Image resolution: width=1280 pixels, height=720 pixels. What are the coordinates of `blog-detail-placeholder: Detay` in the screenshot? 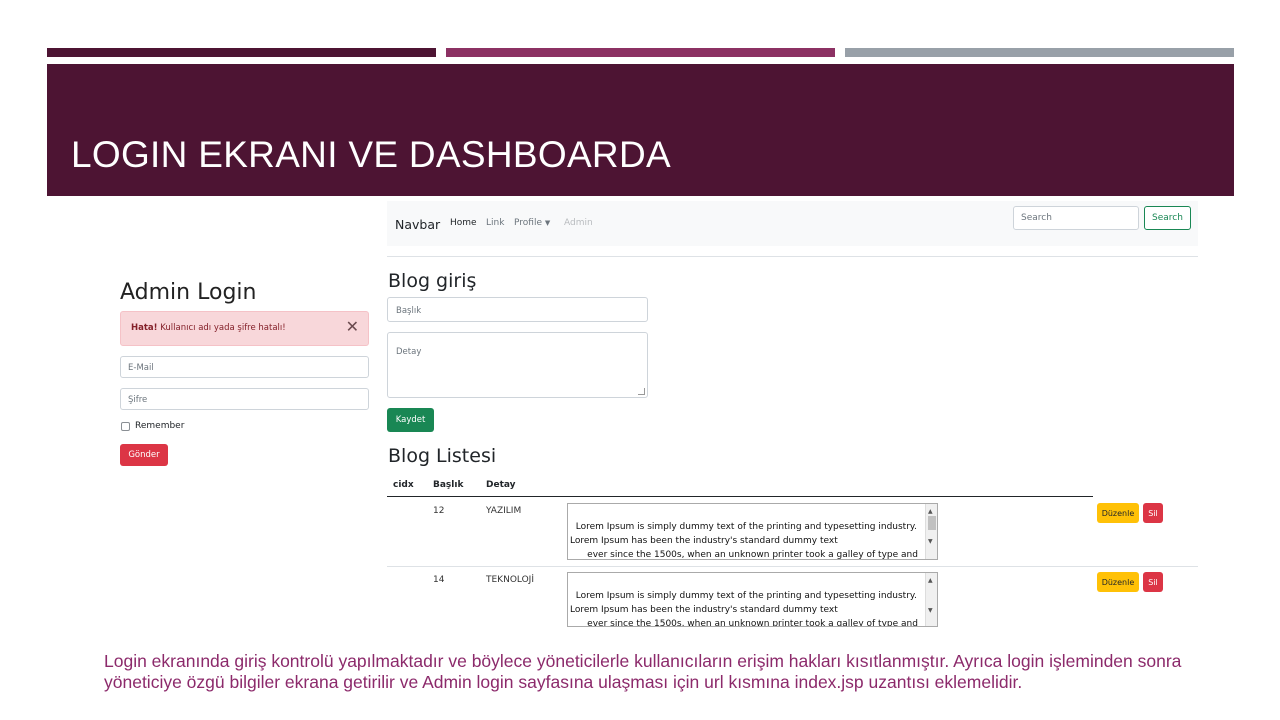 It's located at (409, 352).